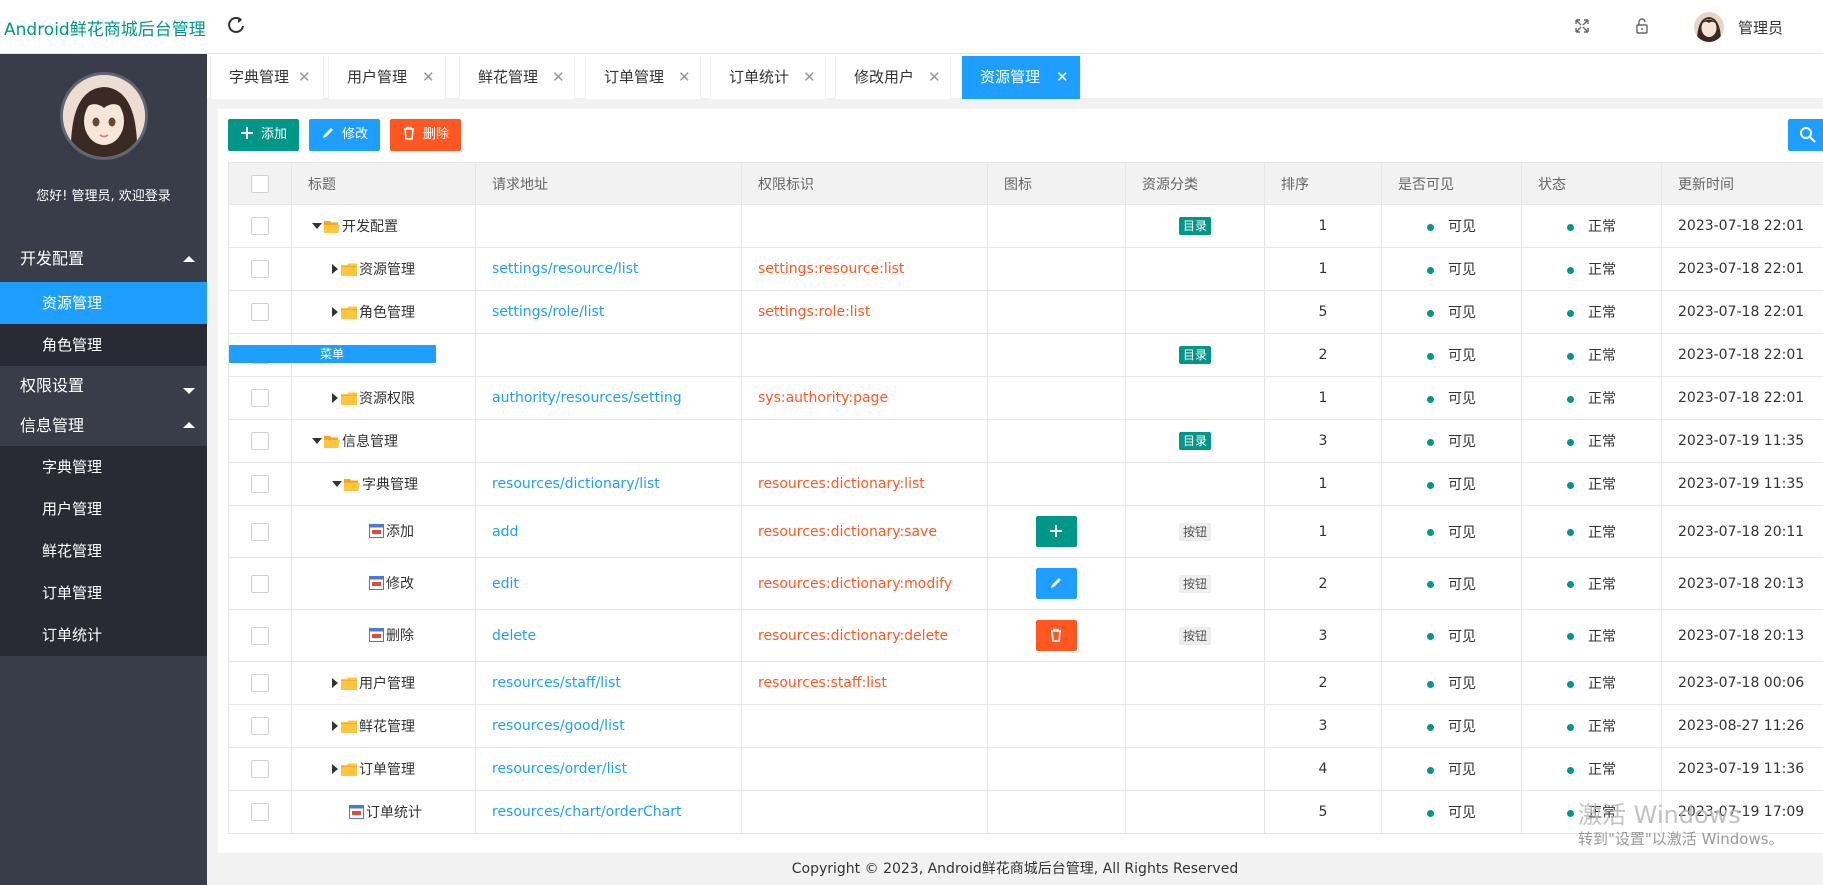 This screenshot has width=1823, height=885. I want to click on table-row: 信息管理 目录 3 可见 正常 2023-07-19 11:35, so click(1025, 441).